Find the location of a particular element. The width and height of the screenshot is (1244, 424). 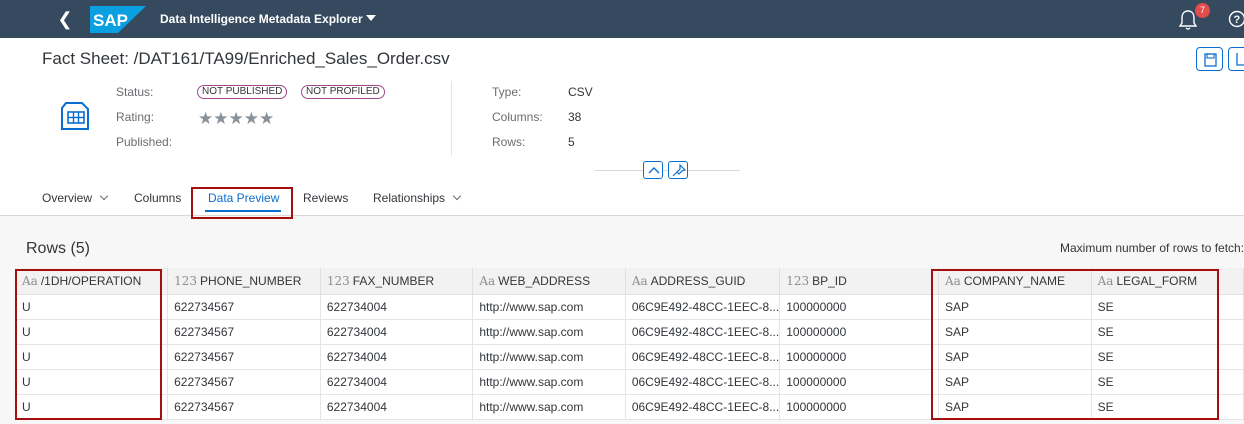

rows-label: Rows: is located at coordinates (509, 142).